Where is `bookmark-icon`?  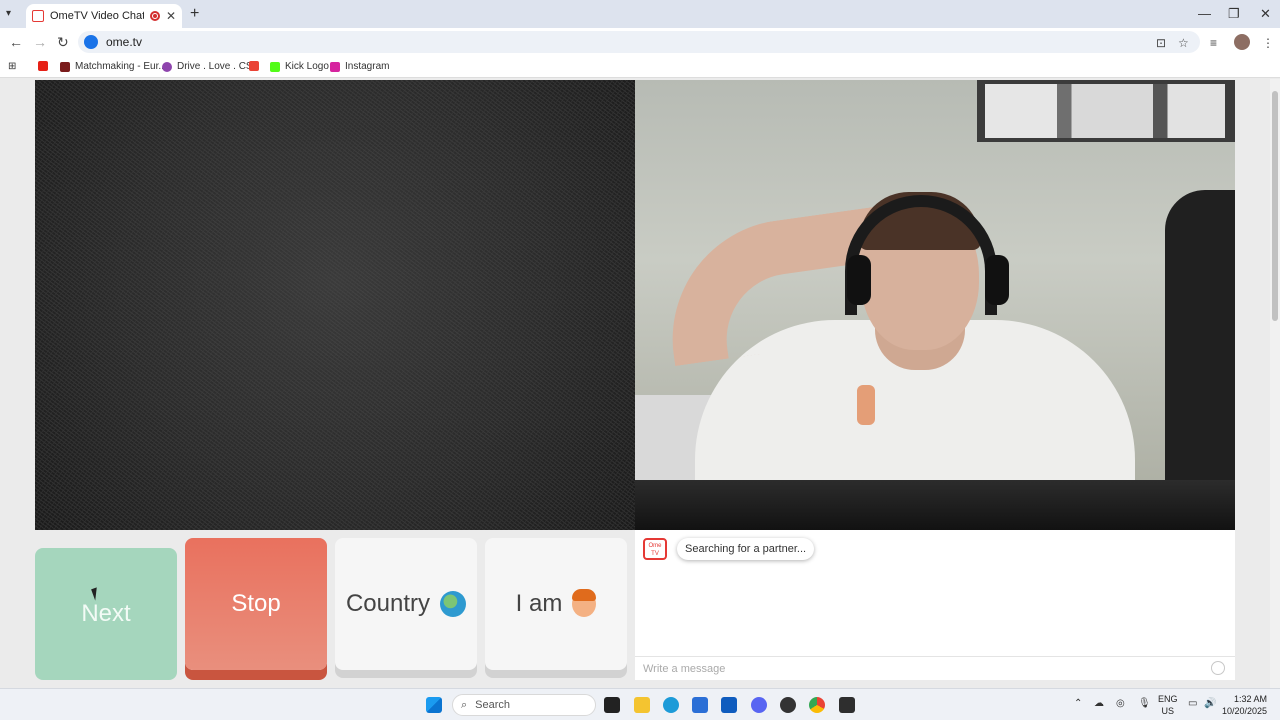 bookmark-icon is located at coordinates (167, 66).